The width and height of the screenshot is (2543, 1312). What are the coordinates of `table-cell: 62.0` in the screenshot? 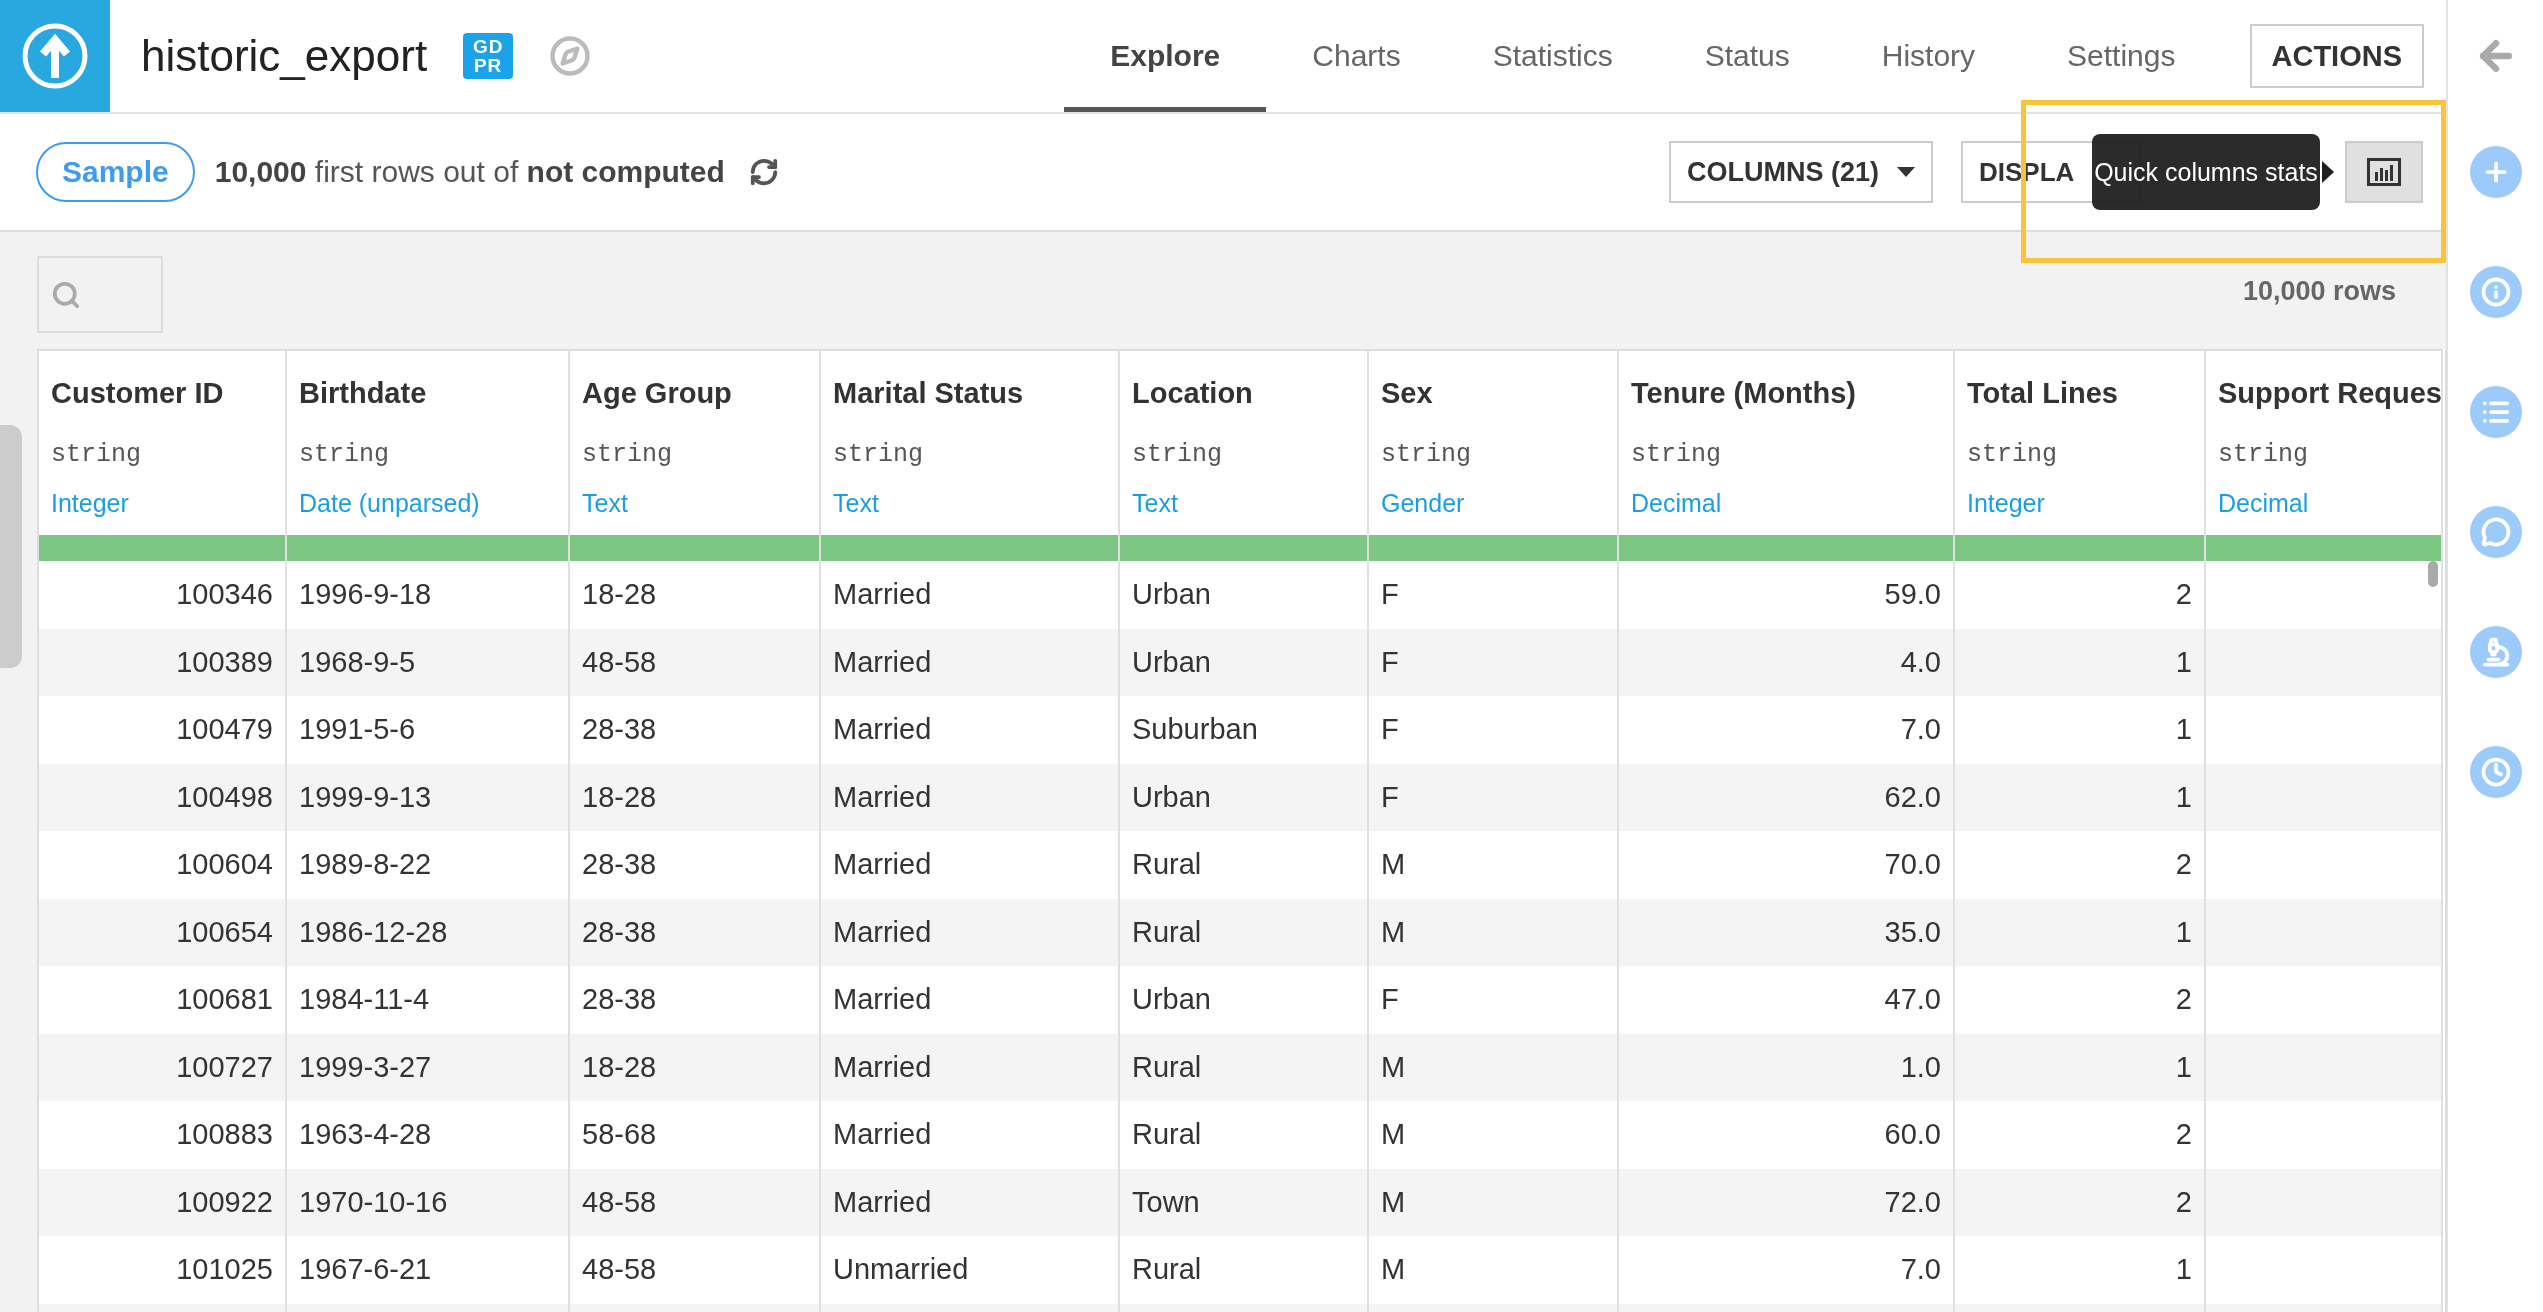 It's located at (1787, 797).